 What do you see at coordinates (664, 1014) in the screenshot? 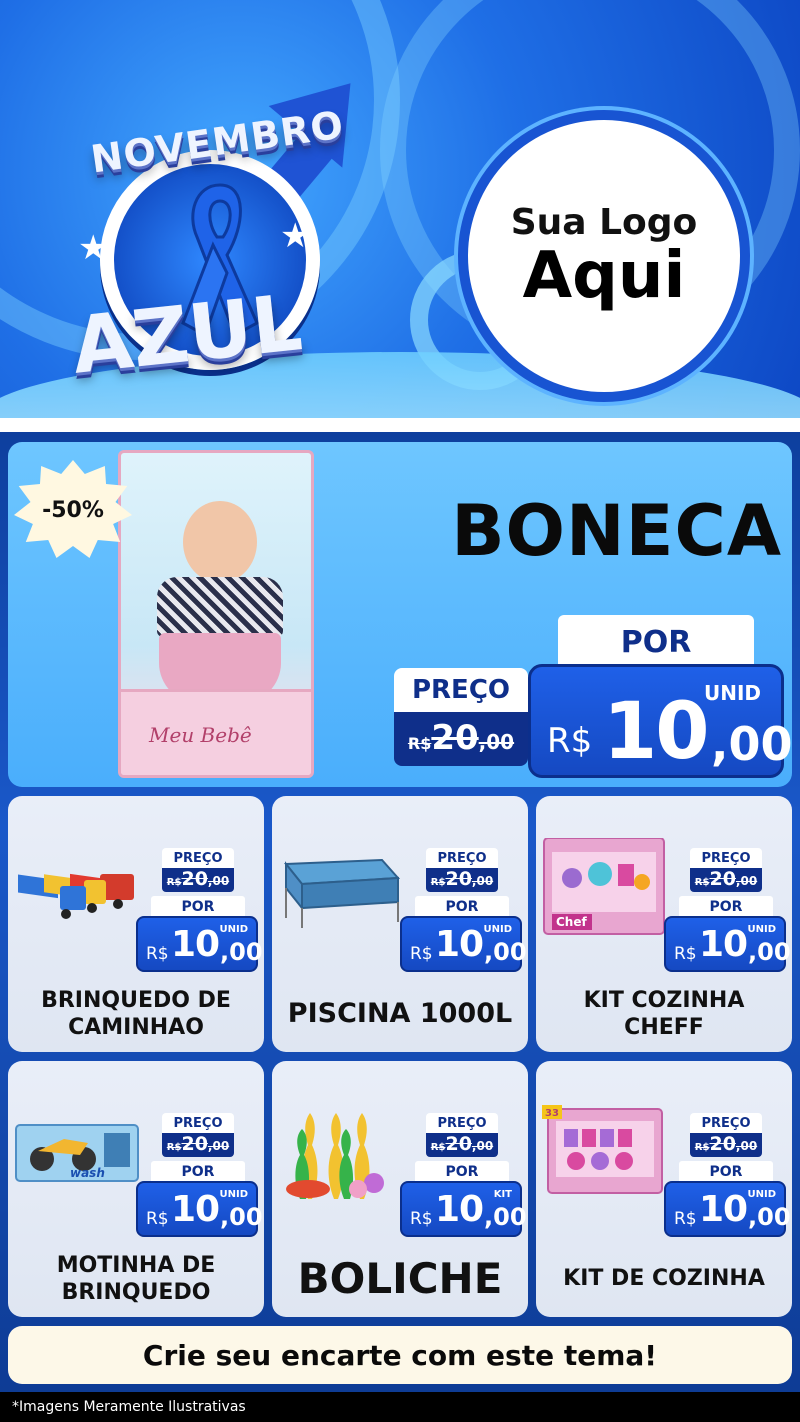
I see `product-name: KIT COZINHA CHEFF` at bounding box center [664, 1014].